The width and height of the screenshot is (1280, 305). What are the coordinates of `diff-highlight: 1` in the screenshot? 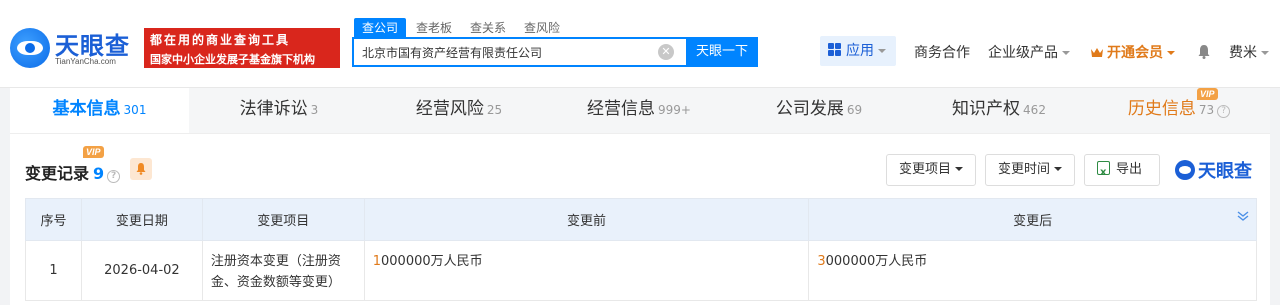 It's located at (377, 261).